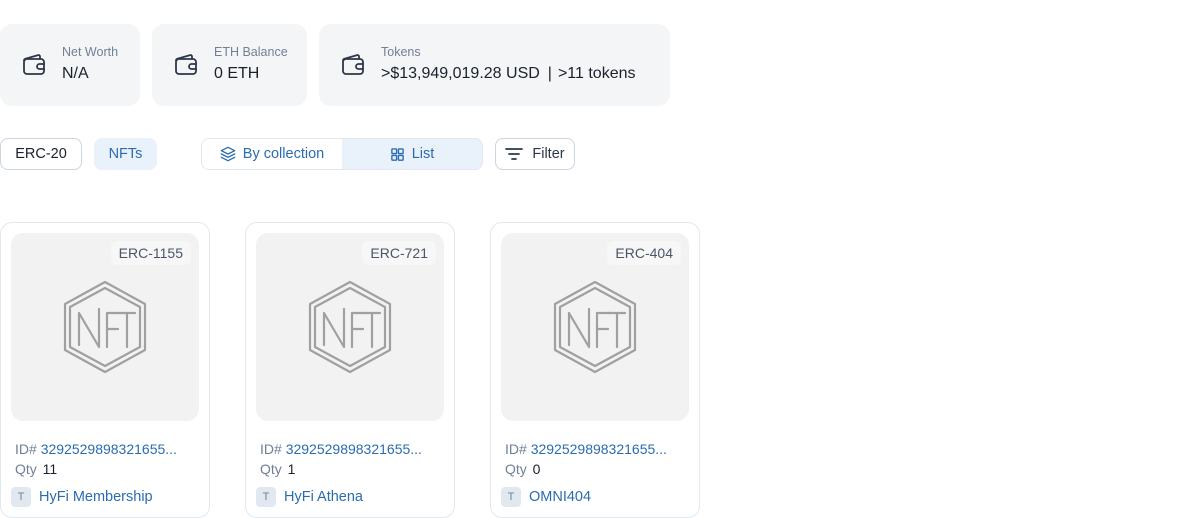  I want to click on eth-balance-value: 0 ETH, so click(237, 73).